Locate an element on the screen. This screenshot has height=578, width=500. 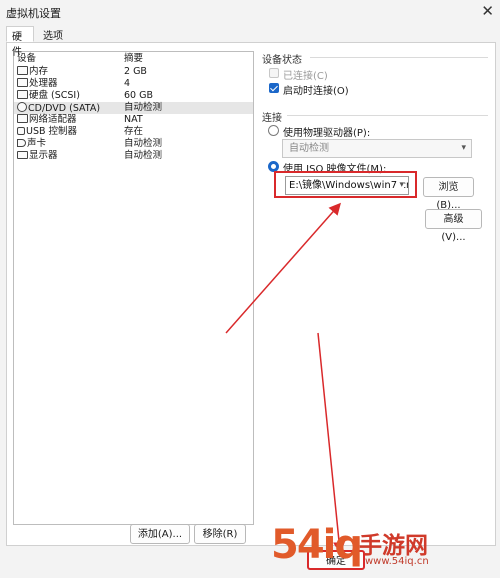
watermark-site: 手游网 is located at coordinates (393, 546).